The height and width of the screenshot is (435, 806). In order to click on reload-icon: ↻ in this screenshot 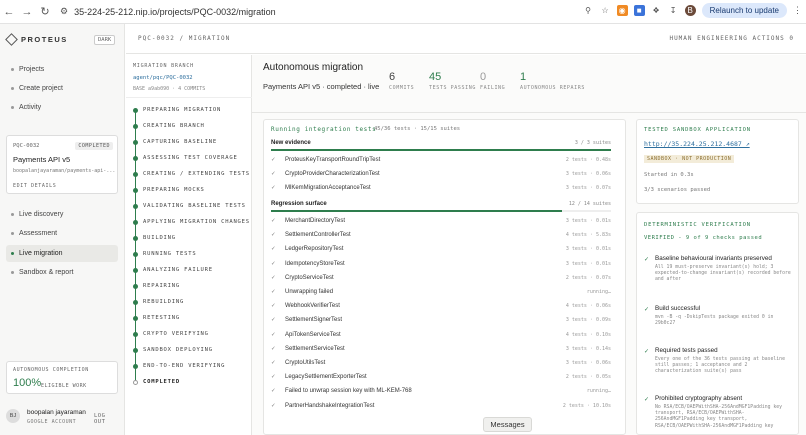, I will do `click(45, 12)`.